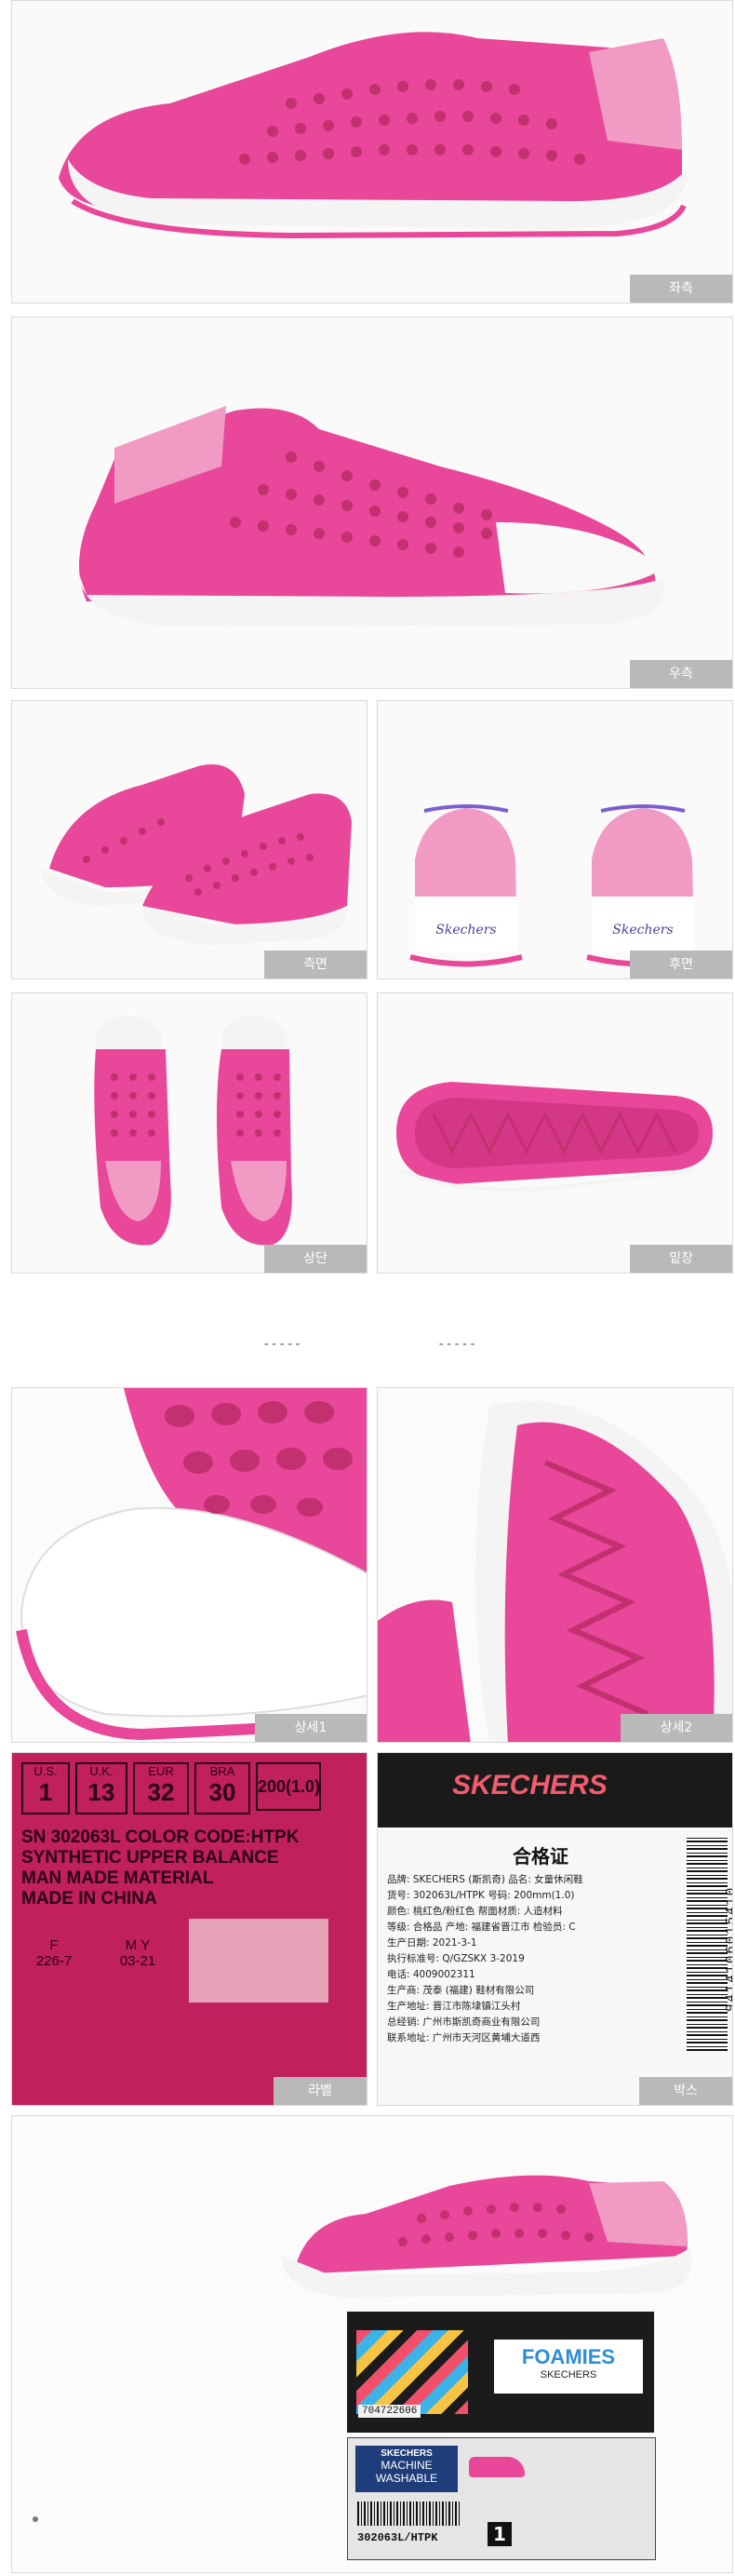  What do you see at coordinates (707, 1944) in the screenshot?
I see `barcode` at bounding box center [707, 1944].